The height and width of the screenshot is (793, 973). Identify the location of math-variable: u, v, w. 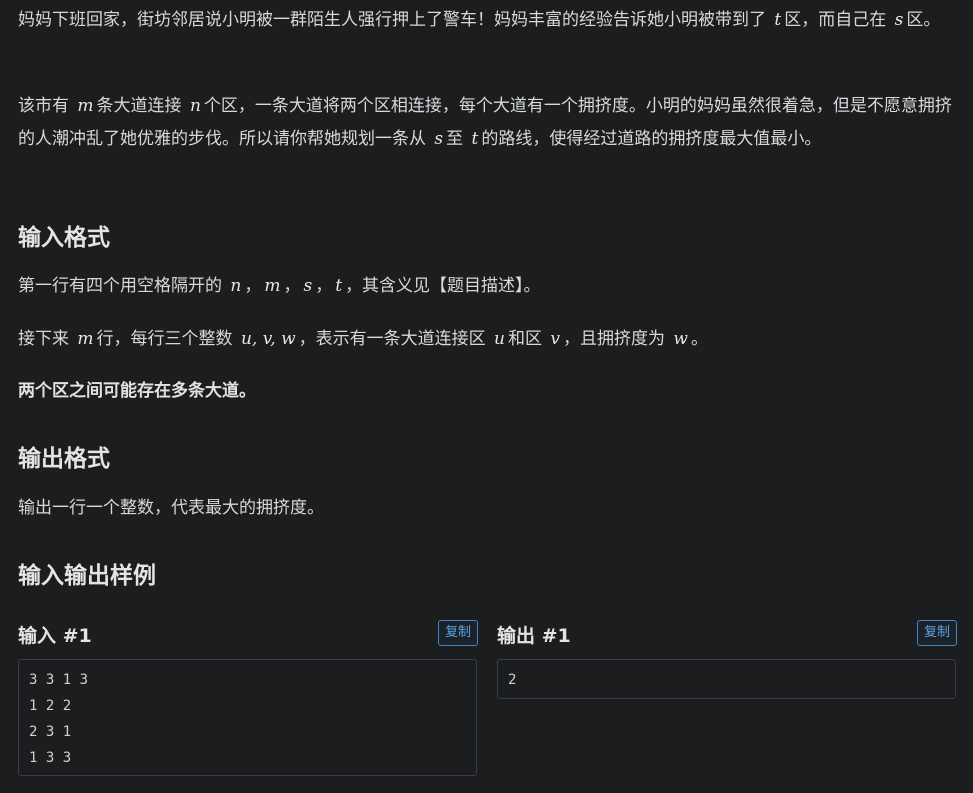
(268, 339).